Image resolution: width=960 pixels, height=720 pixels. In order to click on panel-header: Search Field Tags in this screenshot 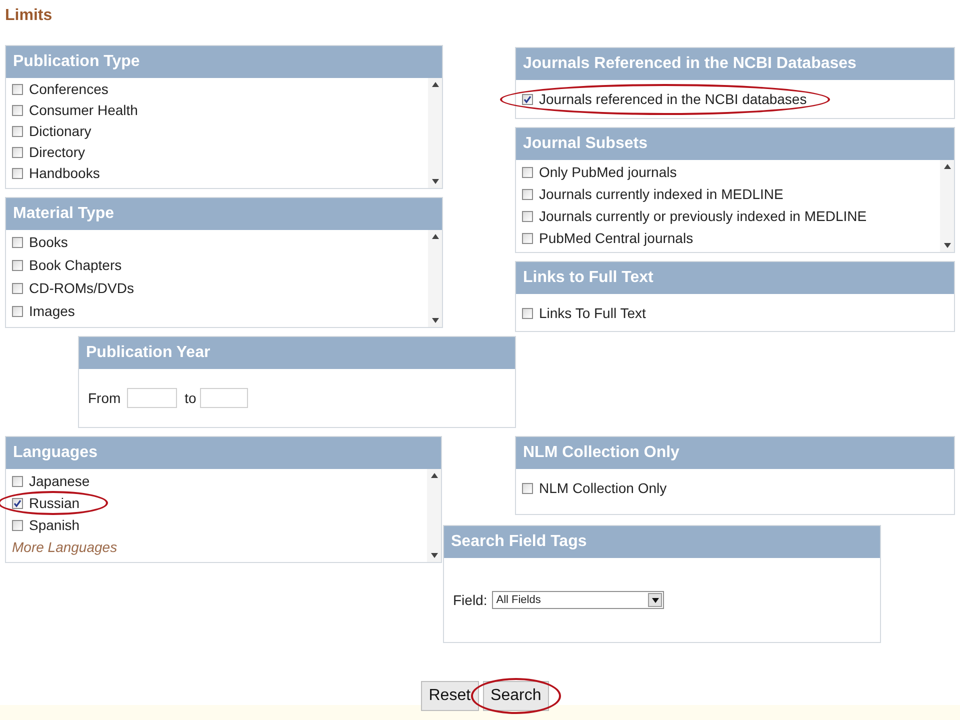, I will do `click(519, 542)`.